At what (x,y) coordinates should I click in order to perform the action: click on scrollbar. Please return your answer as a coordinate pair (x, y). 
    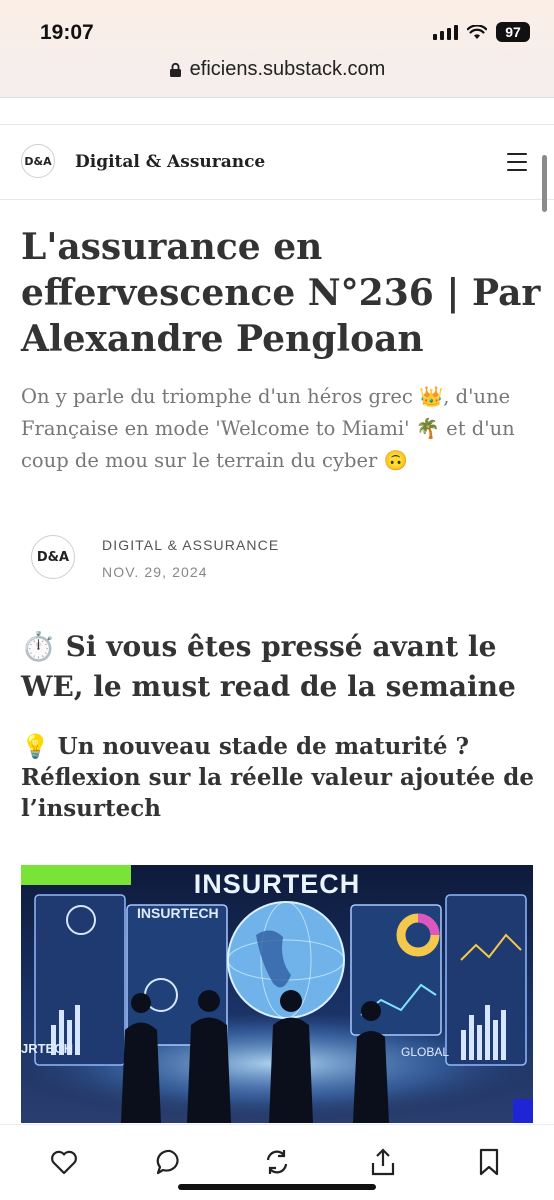
    Looking at the image, I should click on (544, 183).